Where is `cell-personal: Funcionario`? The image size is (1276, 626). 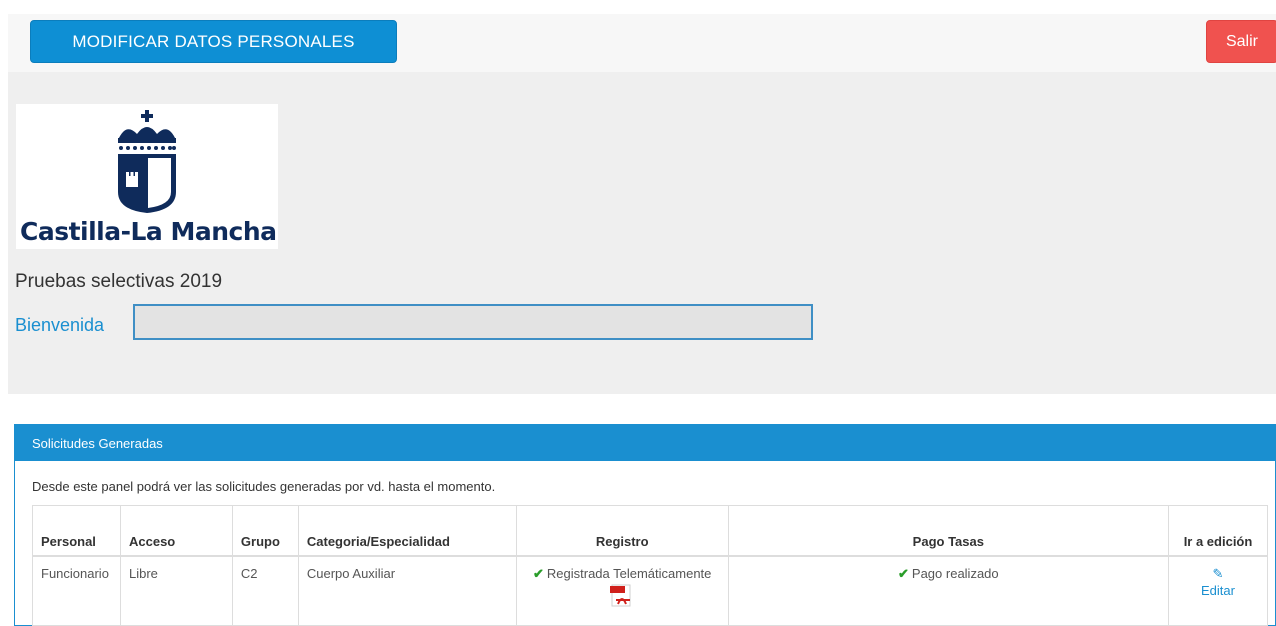 cell-personal: Funcionario is located at coordinates (76, 590).